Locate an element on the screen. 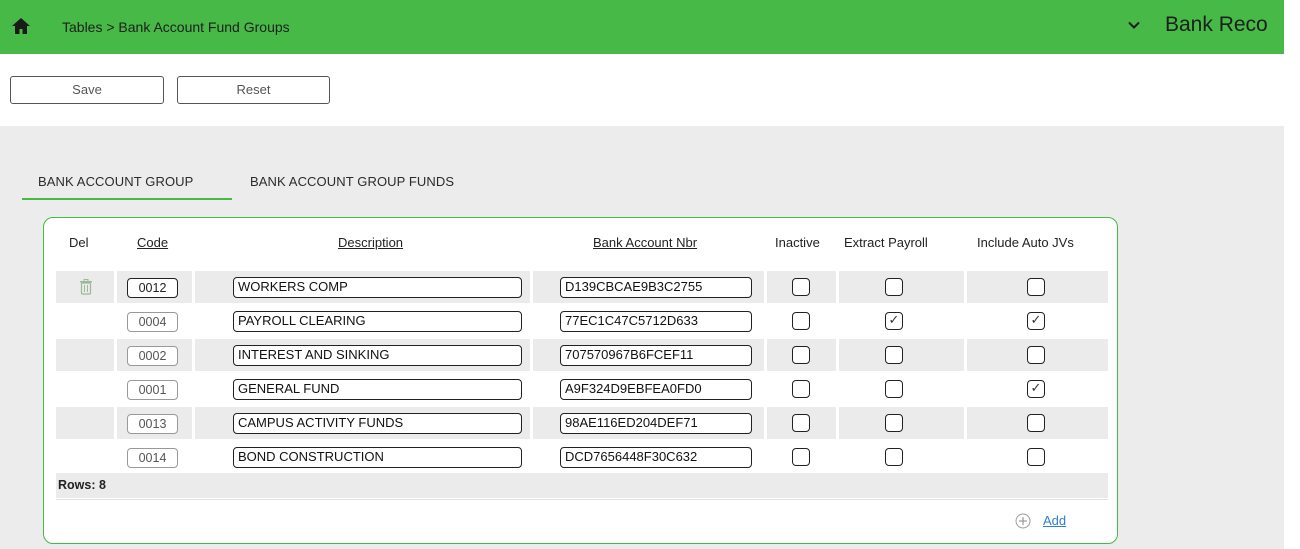  column-header-include-auto-jvs: Include Auto JVs is located at coordinates (1025, 242).